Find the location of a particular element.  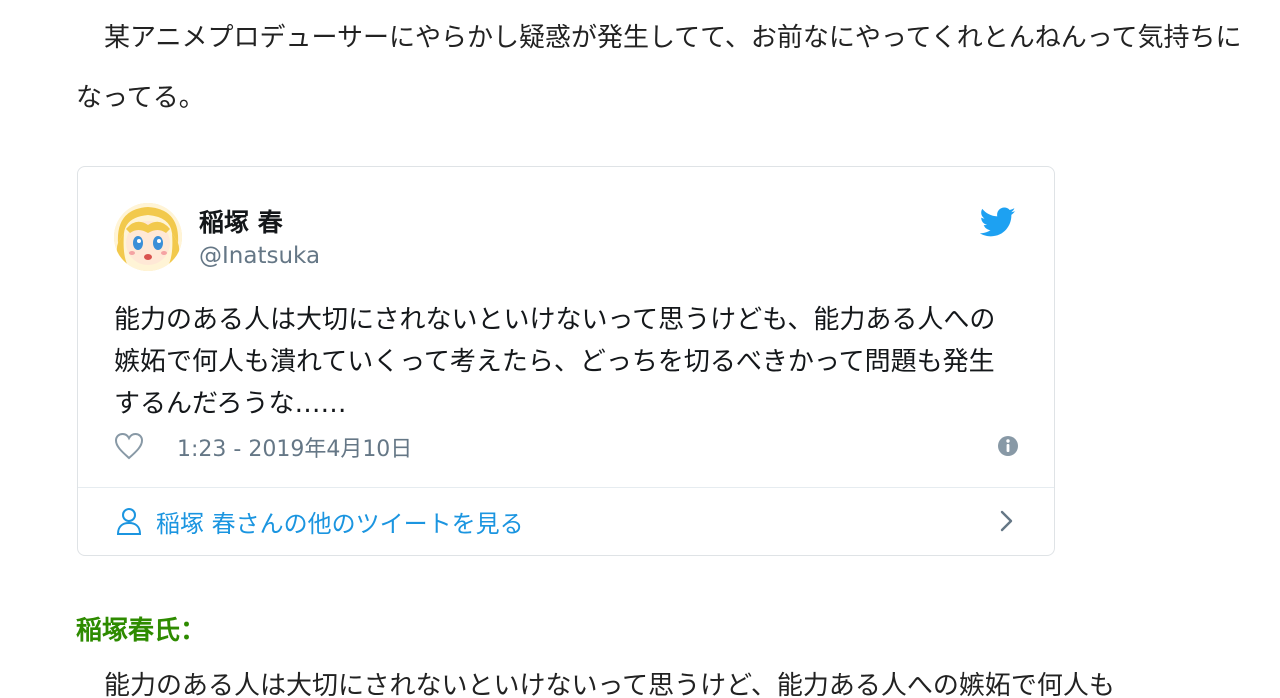

tweet-author-name: 稲塚 春 is located at coordinates (241, 221).